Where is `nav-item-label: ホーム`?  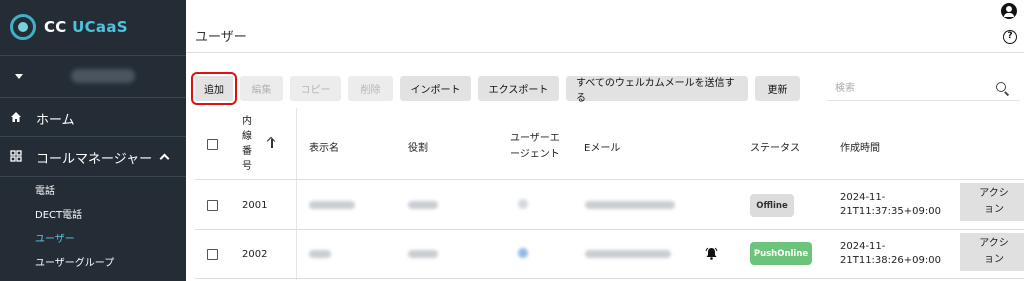
nav-item-label: ホーム is located at coordinates (55, 120).